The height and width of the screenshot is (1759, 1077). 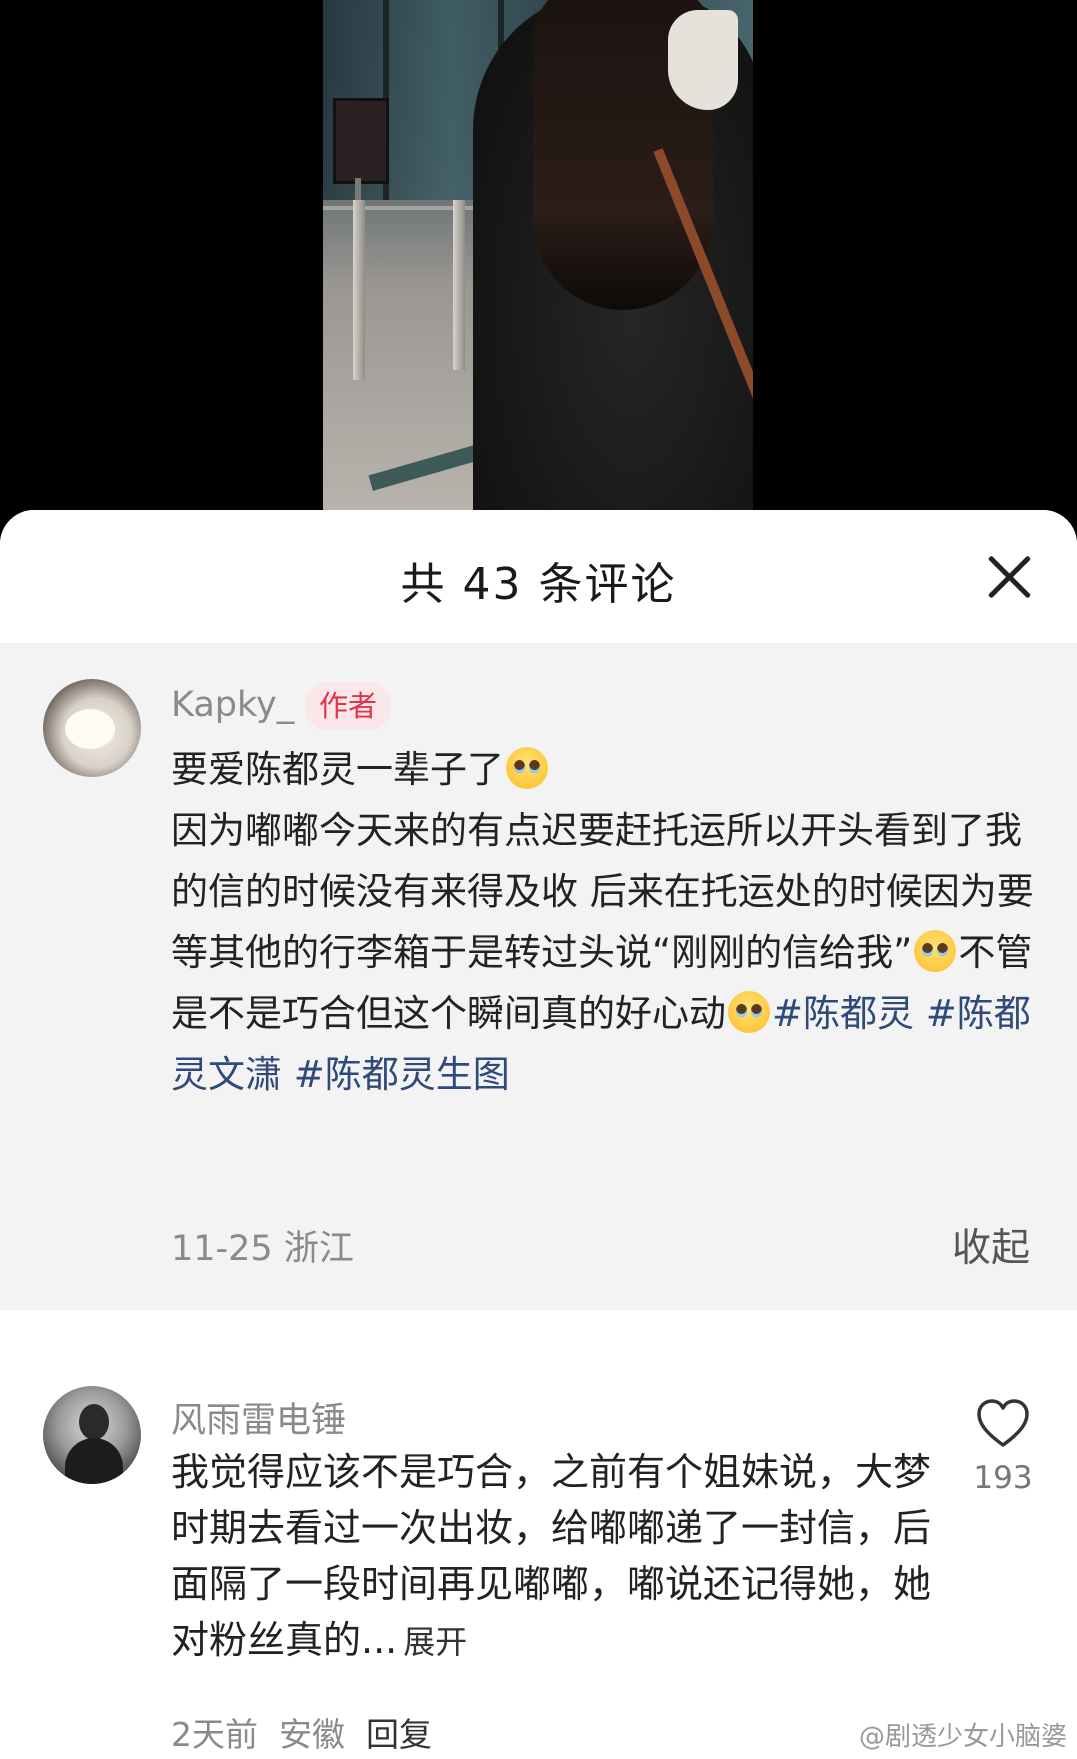 What do you see at coordinates (361, 141) in the screenshot?
I see `info-sign` at bounding box center [361, 141].